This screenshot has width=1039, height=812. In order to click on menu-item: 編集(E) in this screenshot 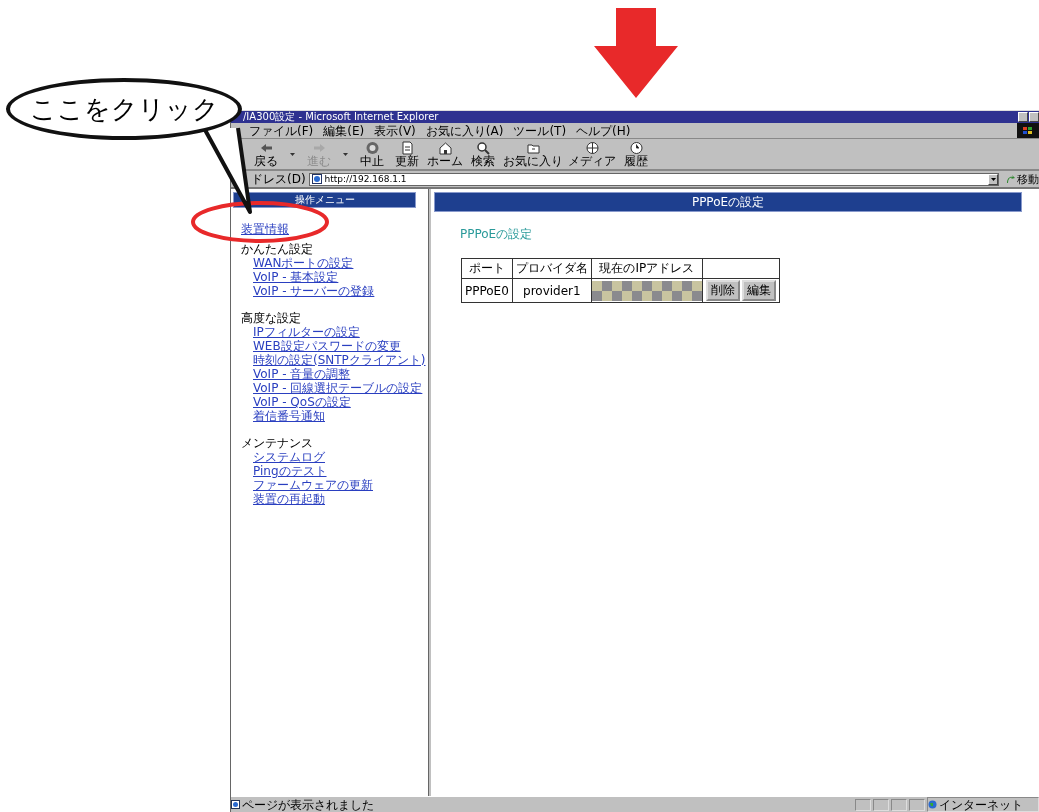, I will do `click(344, 130)`.